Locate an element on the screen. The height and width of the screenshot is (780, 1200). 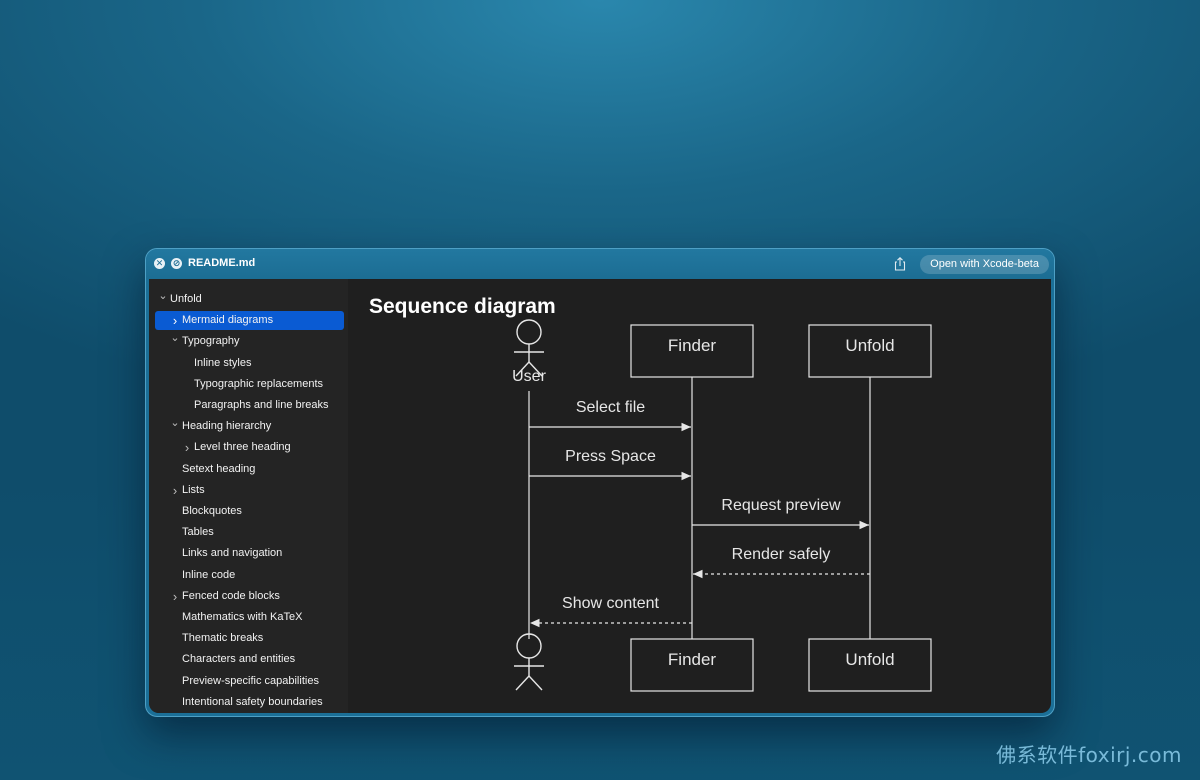
sidebar-item-label: Inline code is located at coordinates (209, 574).